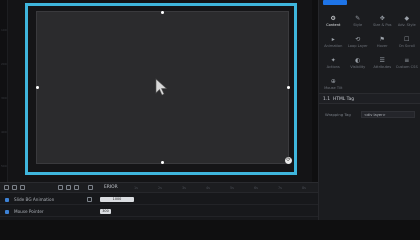 This screenshot has height=240, width=420. What do you see at coordinates (407, 60) in the screenshot?
I see `tool-icon: ≡` at bounding box center [407, 60].